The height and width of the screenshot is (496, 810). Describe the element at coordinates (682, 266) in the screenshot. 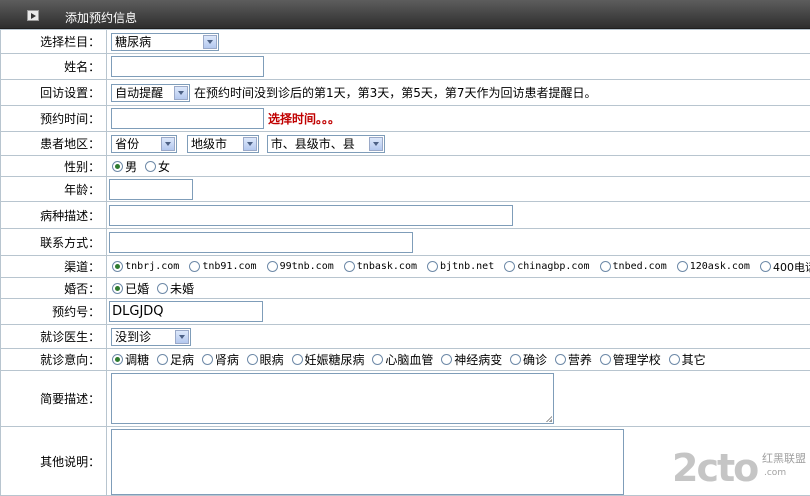

I see `channel-radio-120ask` at that location.